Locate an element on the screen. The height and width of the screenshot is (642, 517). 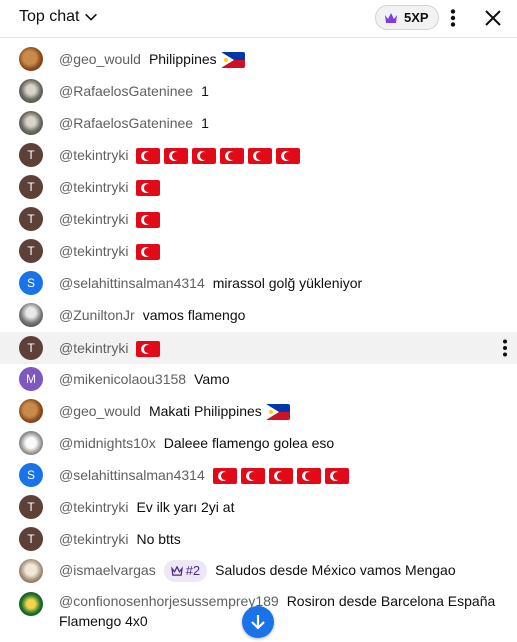
message-text: Vamo is located at coordinates (212, 379).